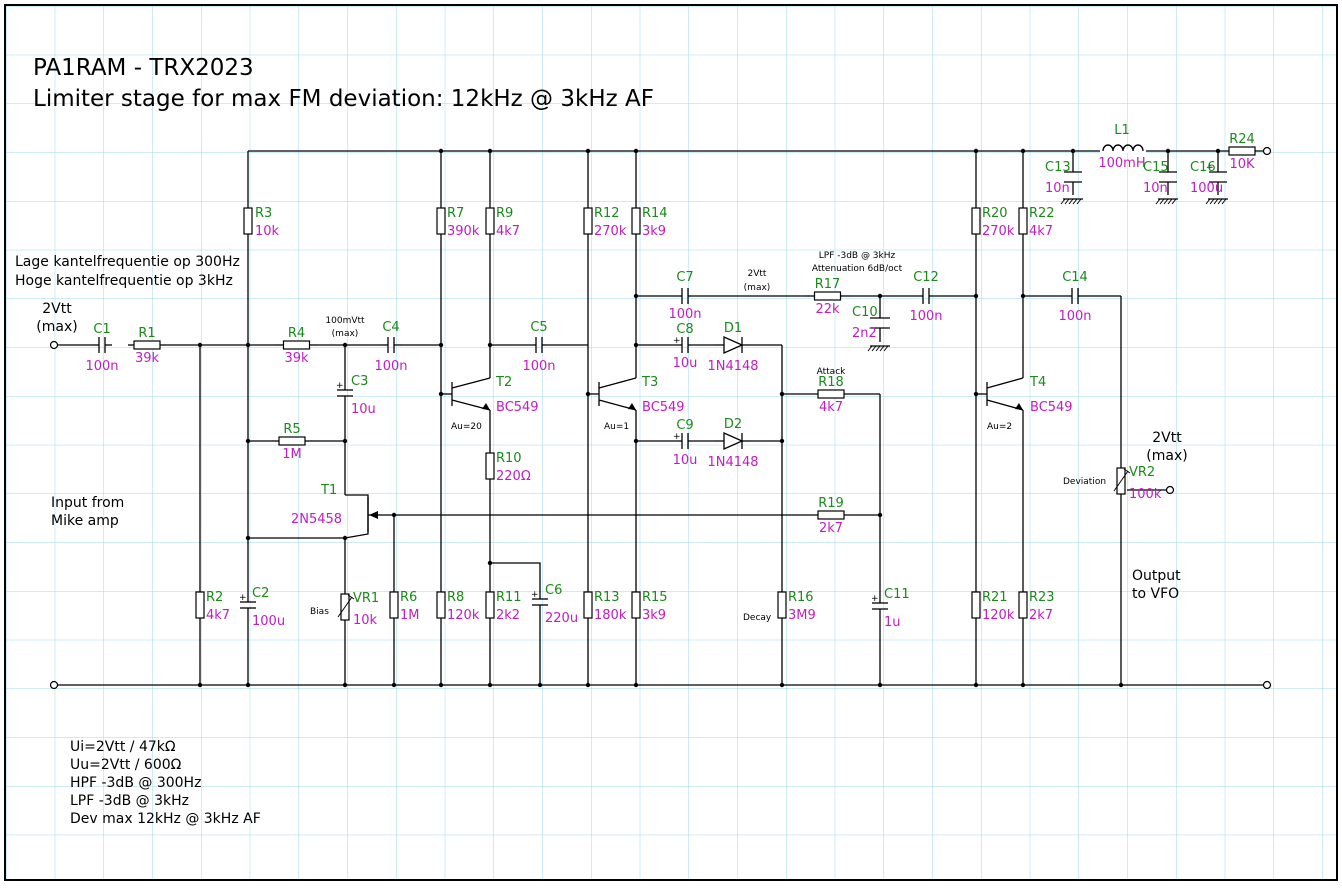 This screenshot has height=888, width=1342. What do you see at coordinates (1155, 188) in the screenshot?
I see `c15-value: 10n` at bounding box center [1155, 188].